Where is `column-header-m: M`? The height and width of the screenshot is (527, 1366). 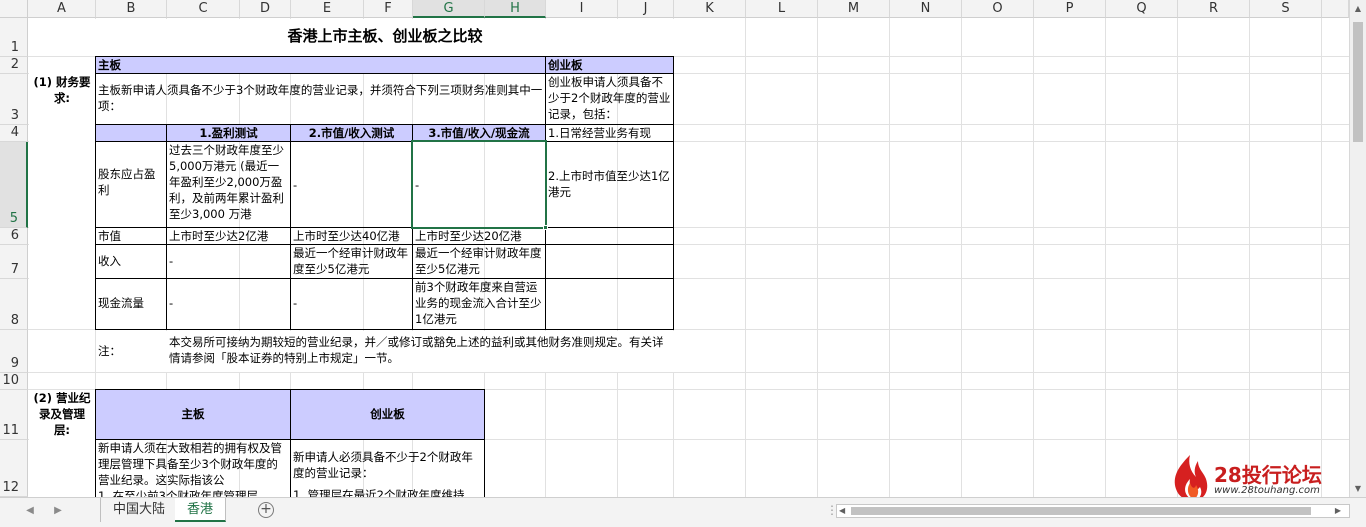
column-header-m: M is located at coordinates (854, 9).